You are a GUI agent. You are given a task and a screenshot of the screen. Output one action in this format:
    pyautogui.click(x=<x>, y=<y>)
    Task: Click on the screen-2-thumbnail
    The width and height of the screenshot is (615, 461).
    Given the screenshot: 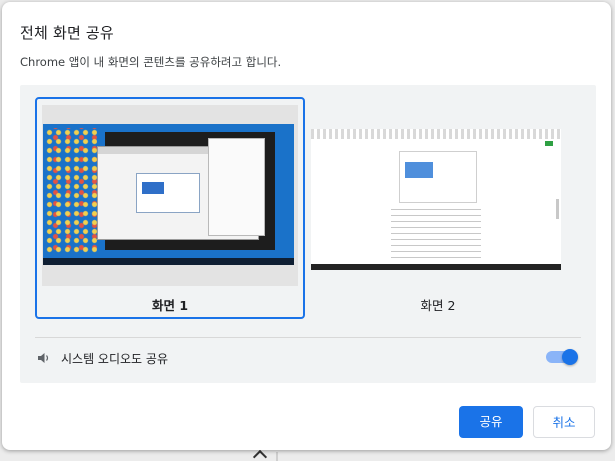 What is the action you would take?
    pyautogui.click(x=436, y=199)
    